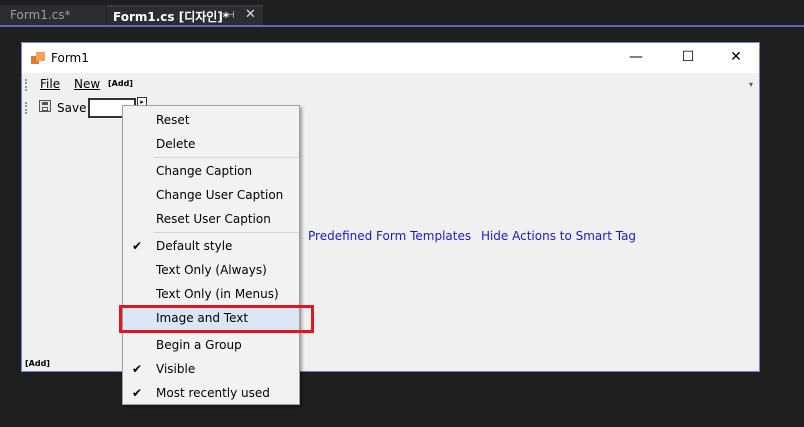  I want to click on document-tab-bar: Form1.cs* Form1.cs [디자인]* ⊣ ✕, so click(402, 13).